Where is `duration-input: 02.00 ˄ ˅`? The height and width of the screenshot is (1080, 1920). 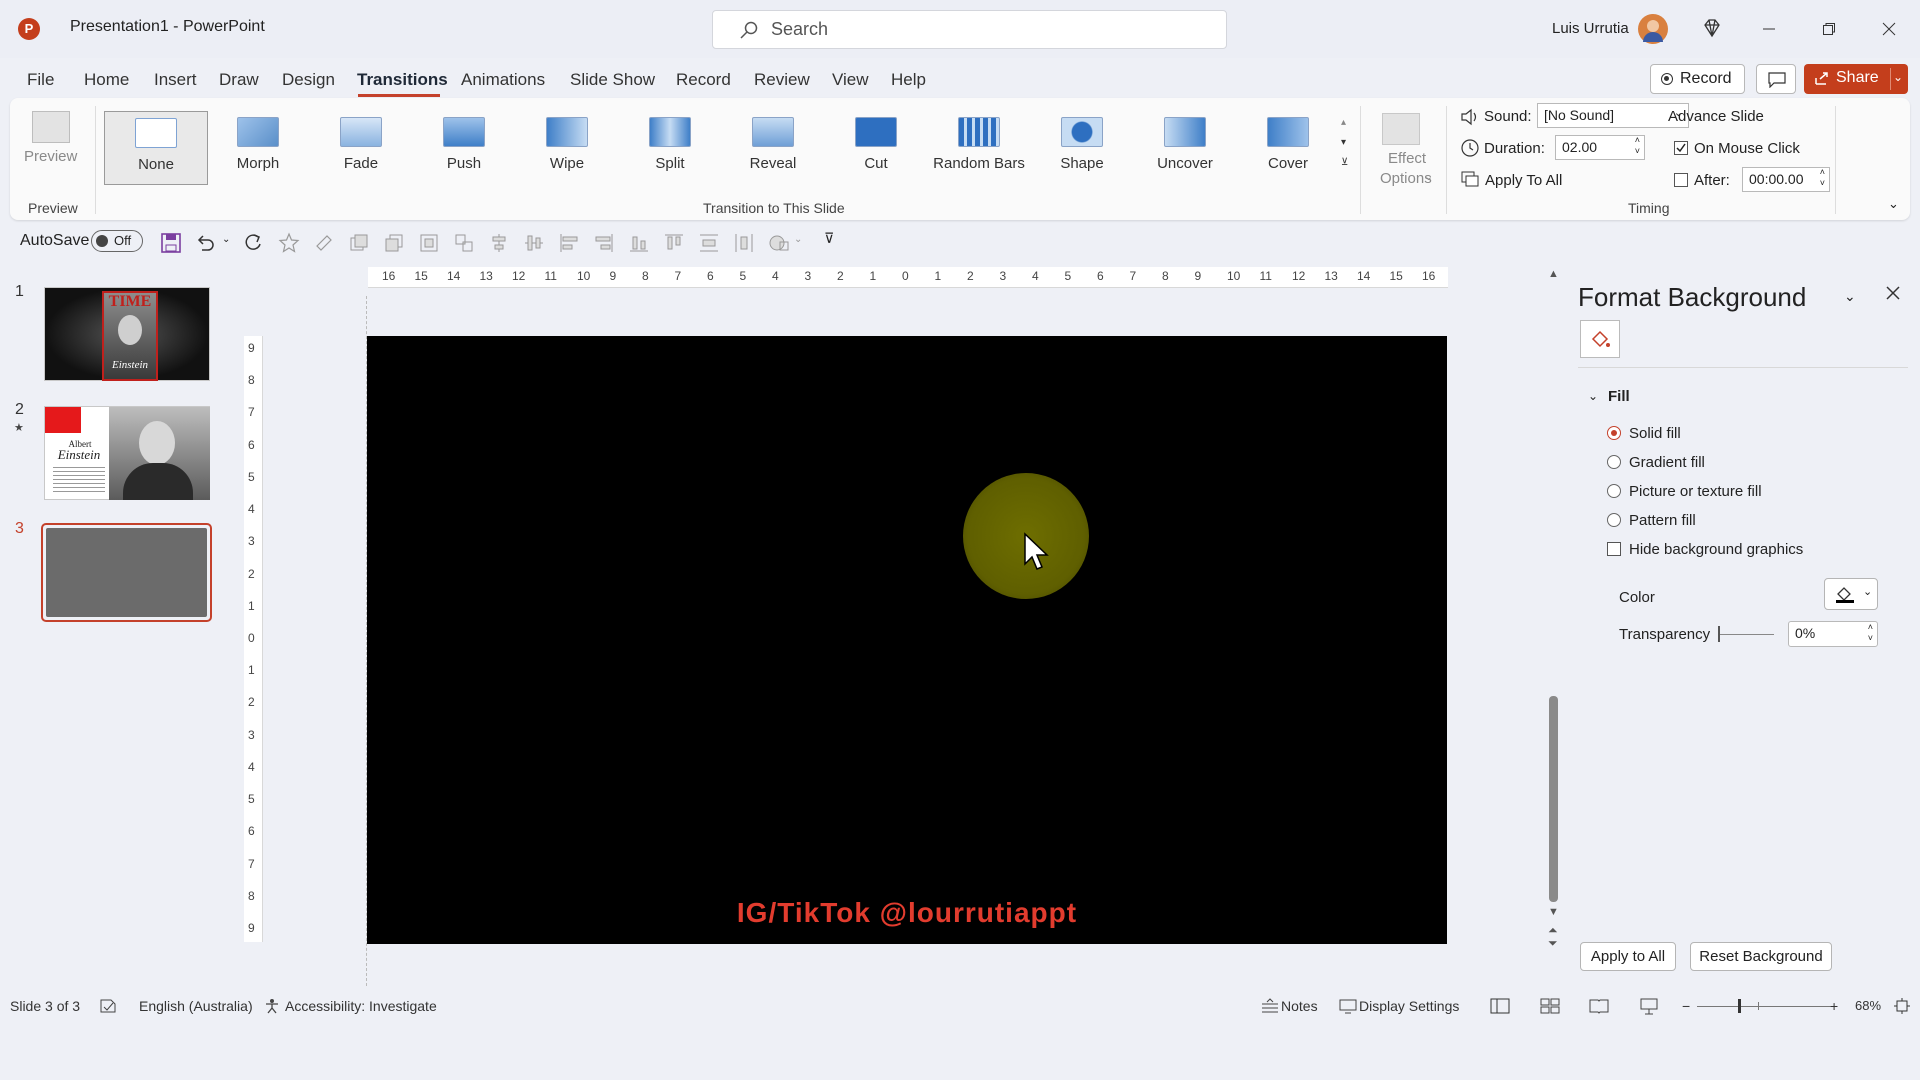 duration-input: 02.00 ˄ ˅ is located at coordinates (1600, 147).